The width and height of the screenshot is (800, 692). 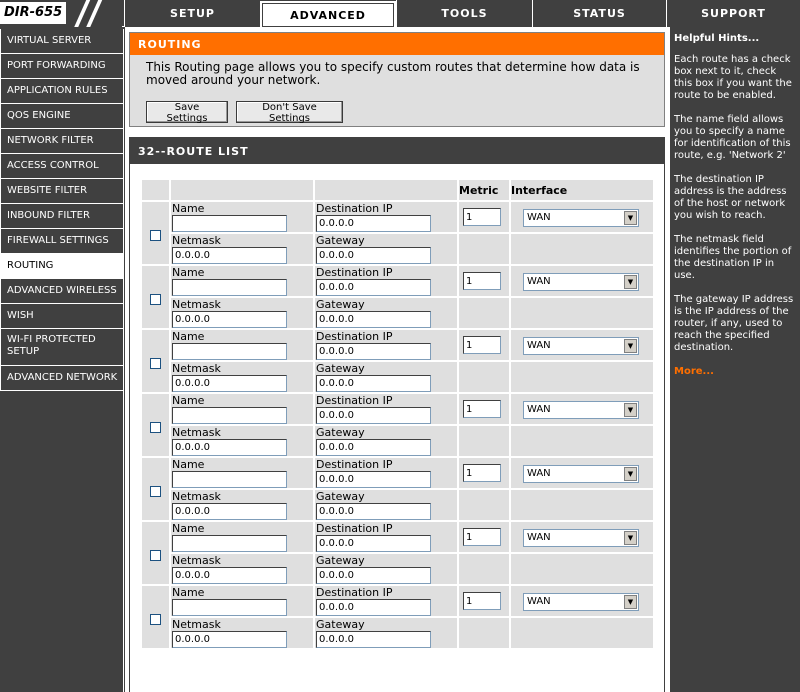 What do you see at coordinates (62, 291) in the screenshot?
I see `sidebar-item-advanced-wireless: ADVANCED WIRELESS` at bounding box center [62, 291].